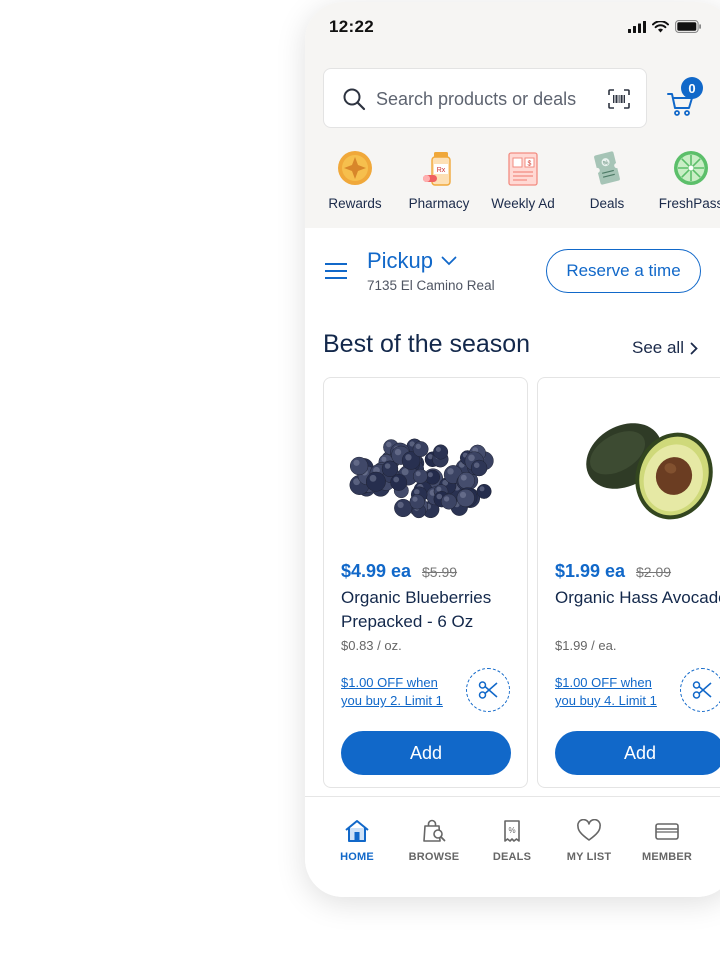 The width and height of the screenshot is (720, 960). I want to click on see-all-label: See all, so click(658, 347).